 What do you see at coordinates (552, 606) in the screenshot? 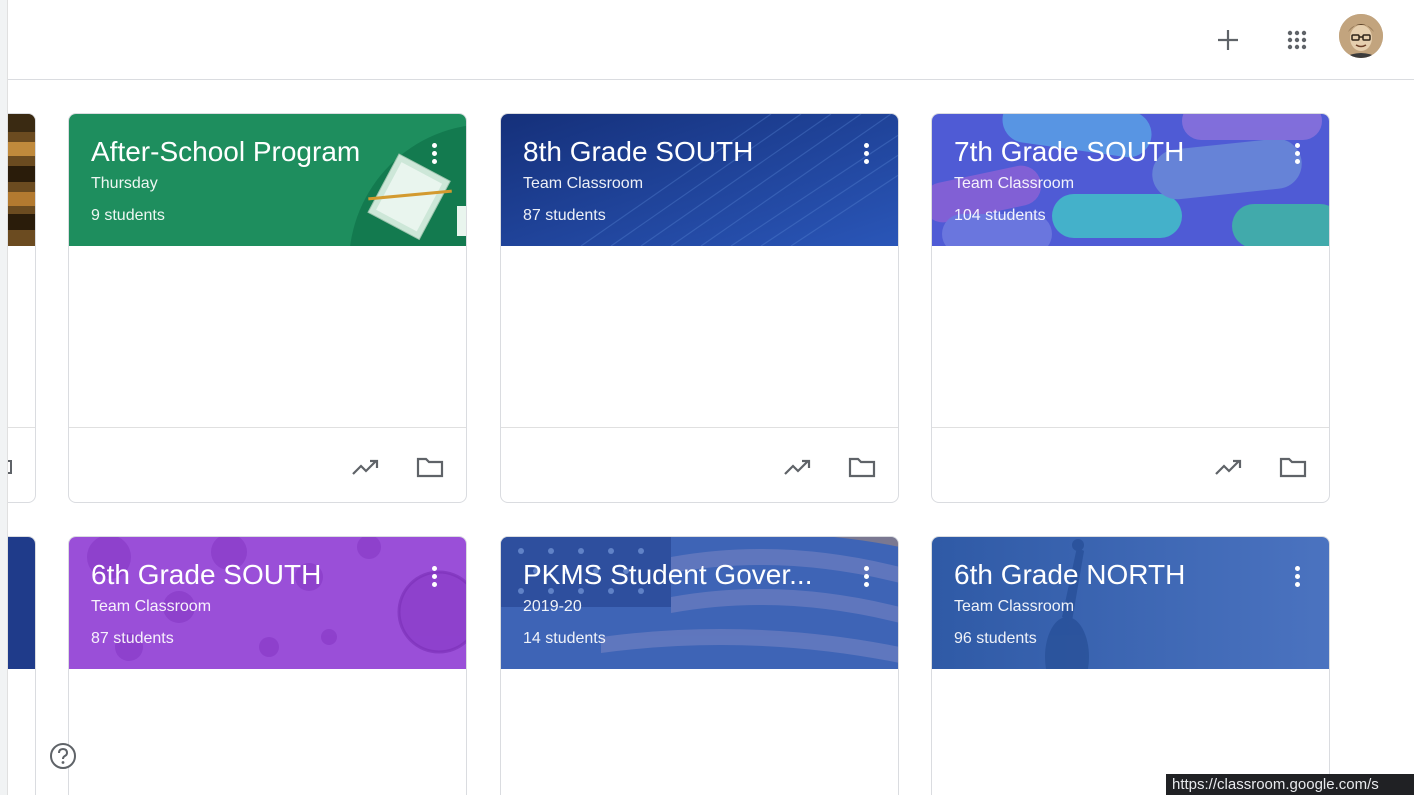
I see `class-section: 2019-20` at bounding box center [552, 606].